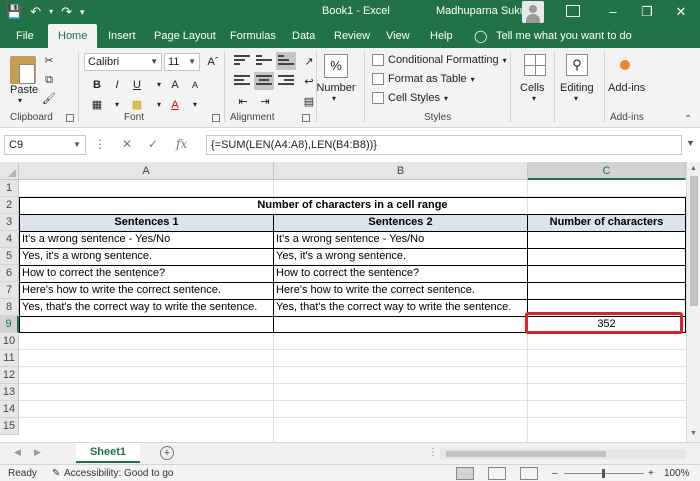  I want to click on cells-icon, so click(535, 65).